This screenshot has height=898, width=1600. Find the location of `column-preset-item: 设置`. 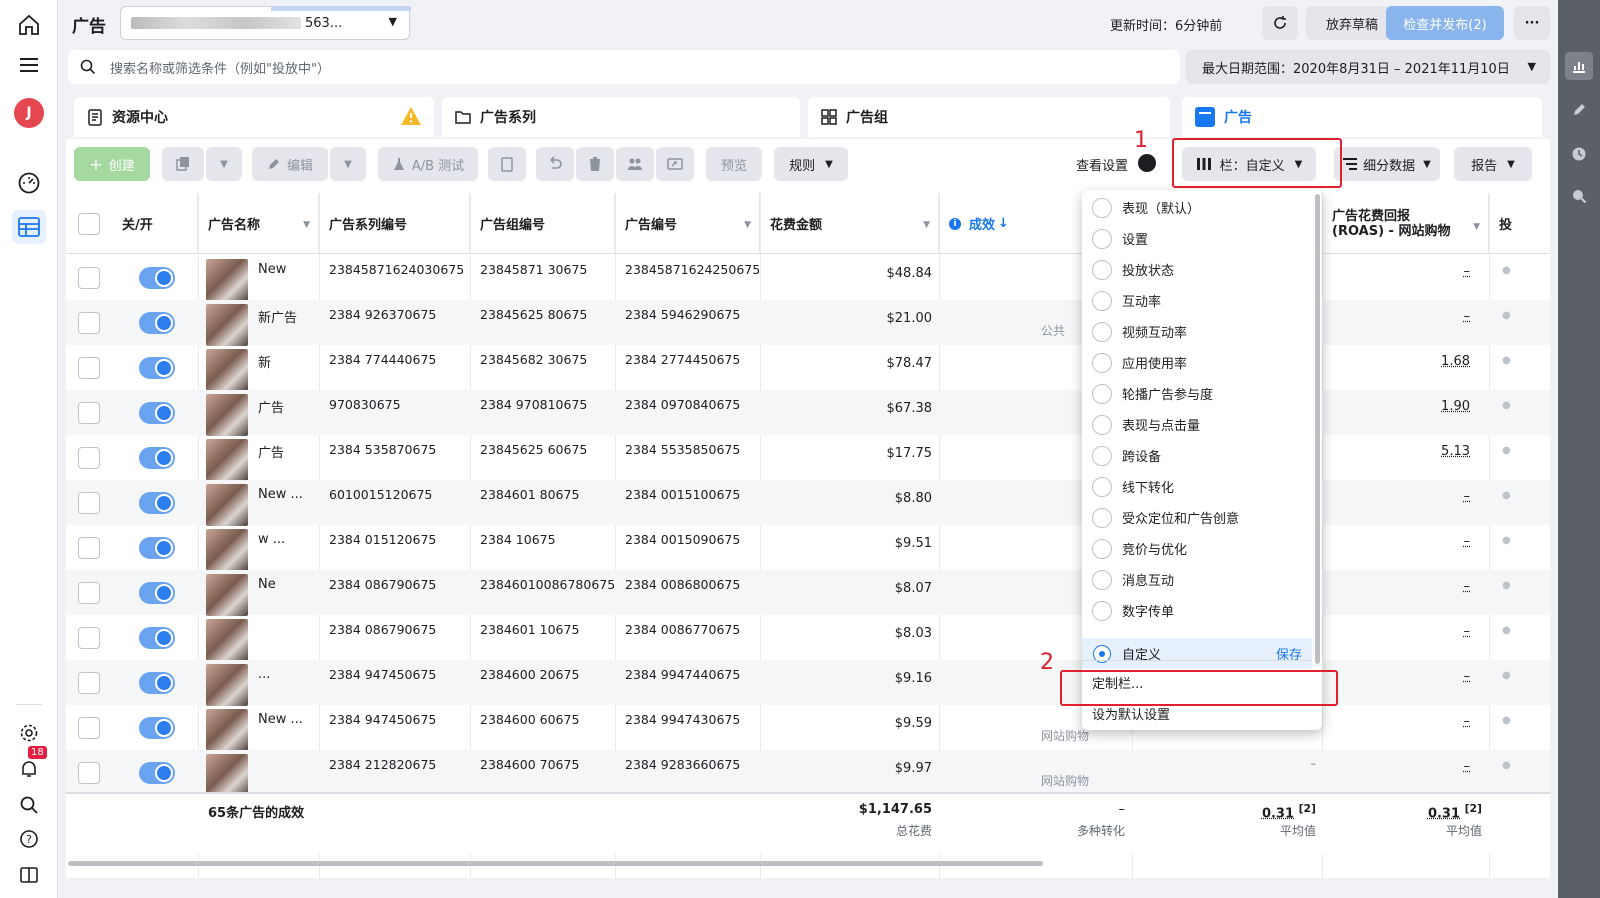

column-preset-item: 设置 is located at coordinates (1197, 238).